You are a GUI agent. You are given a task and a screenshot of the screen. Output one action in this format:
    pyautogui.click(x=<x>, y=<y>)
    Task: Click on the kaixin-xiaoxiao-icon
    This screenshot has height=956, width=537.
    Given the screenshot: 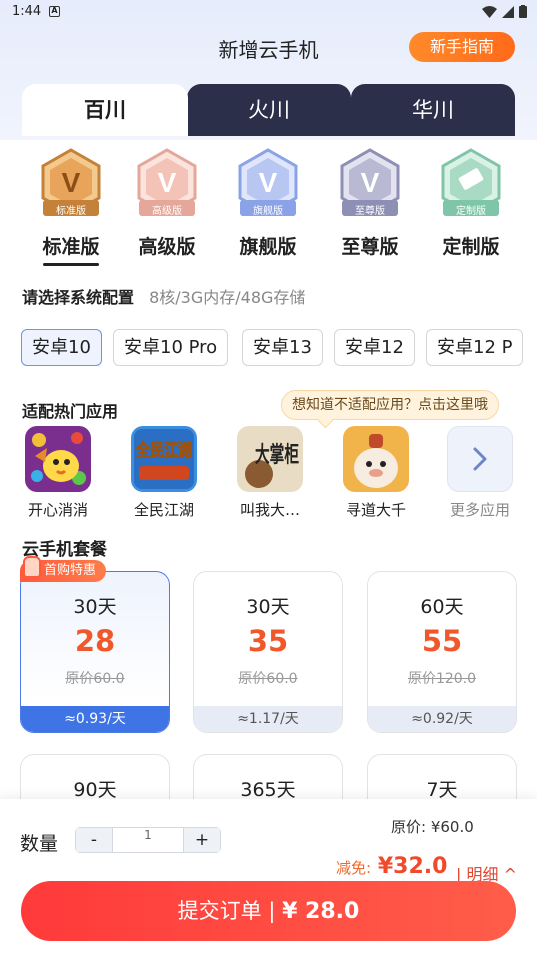 What is the action you would take?
    pyautogui.click(x=58, y=459)
    